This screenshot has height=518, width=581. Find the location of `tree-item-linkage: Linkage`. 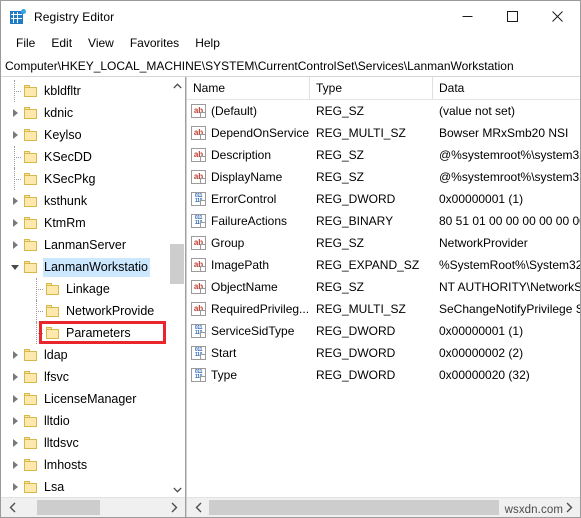

tree-item-linkage: Linkage is located at coordinates (85, 289).